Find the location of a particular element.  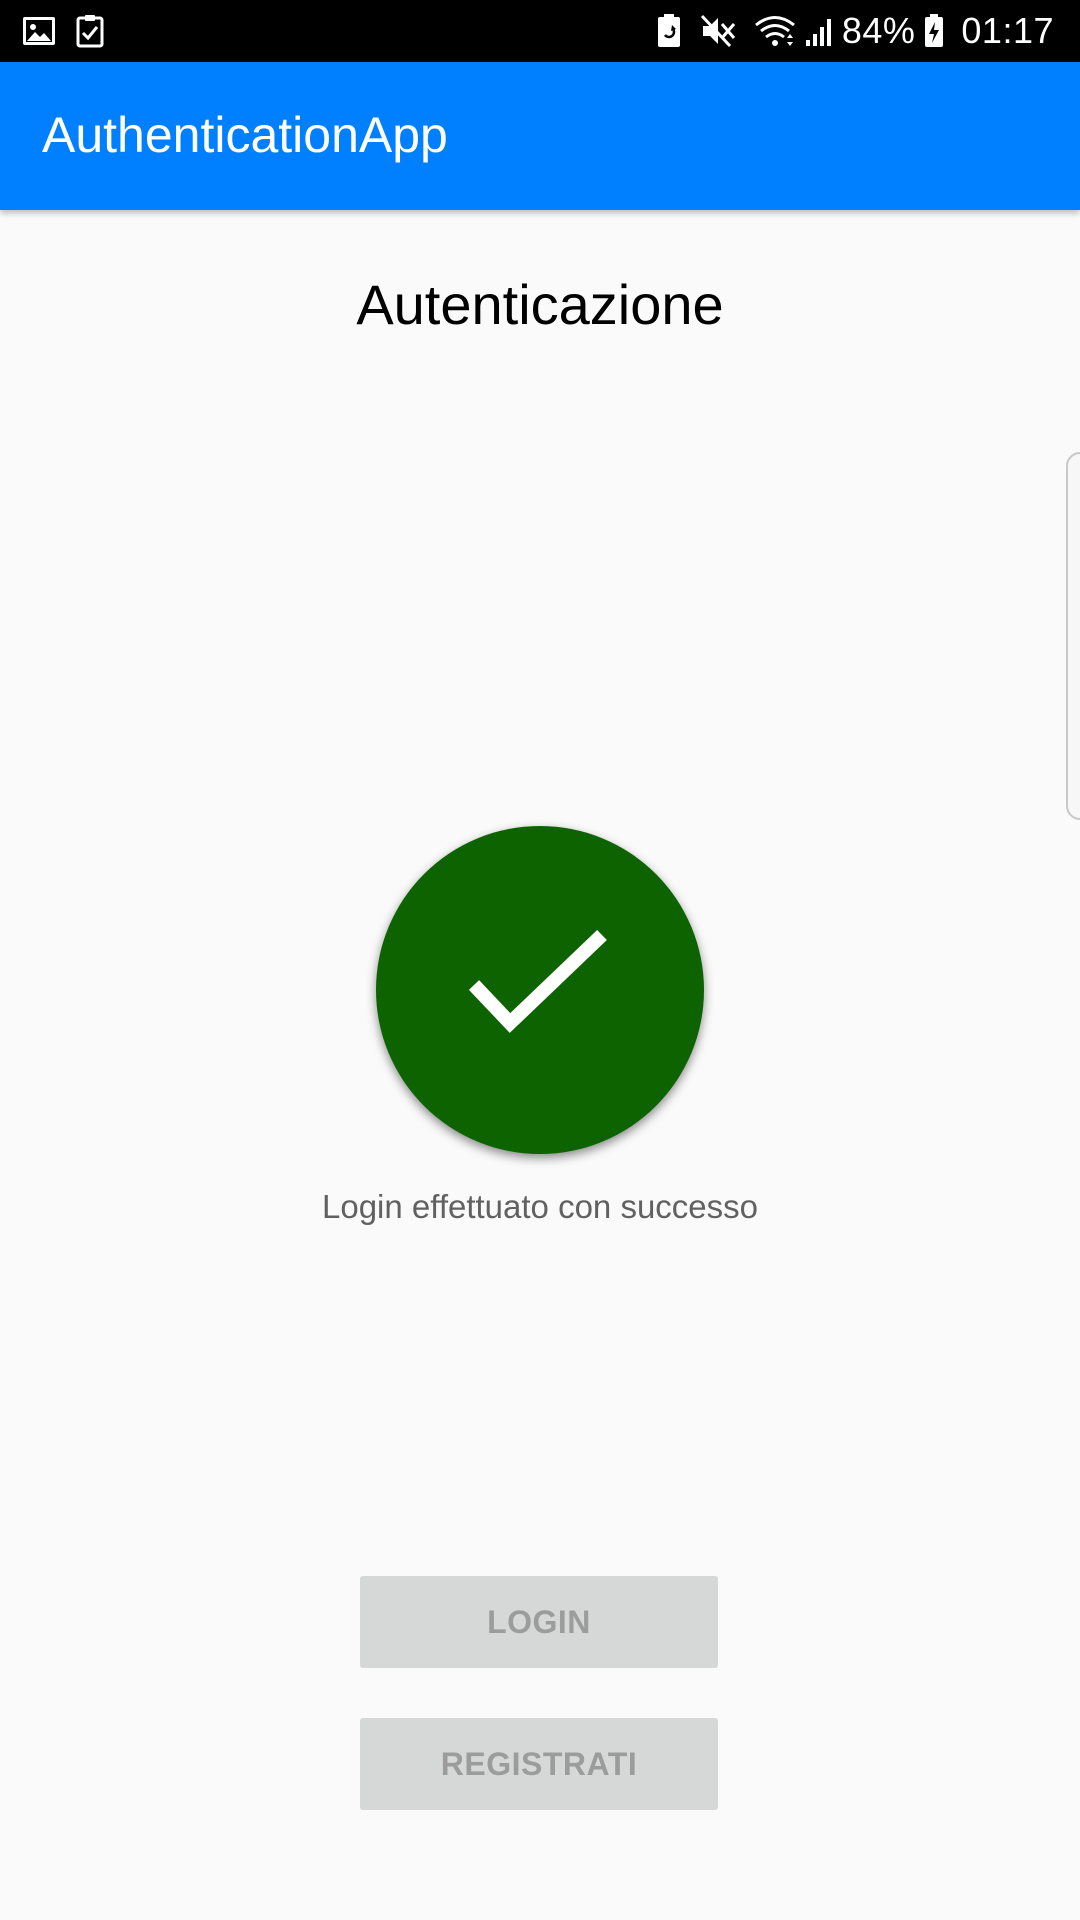

status-bar-right: 84% 01:17 is located at coordinates (855, 31).